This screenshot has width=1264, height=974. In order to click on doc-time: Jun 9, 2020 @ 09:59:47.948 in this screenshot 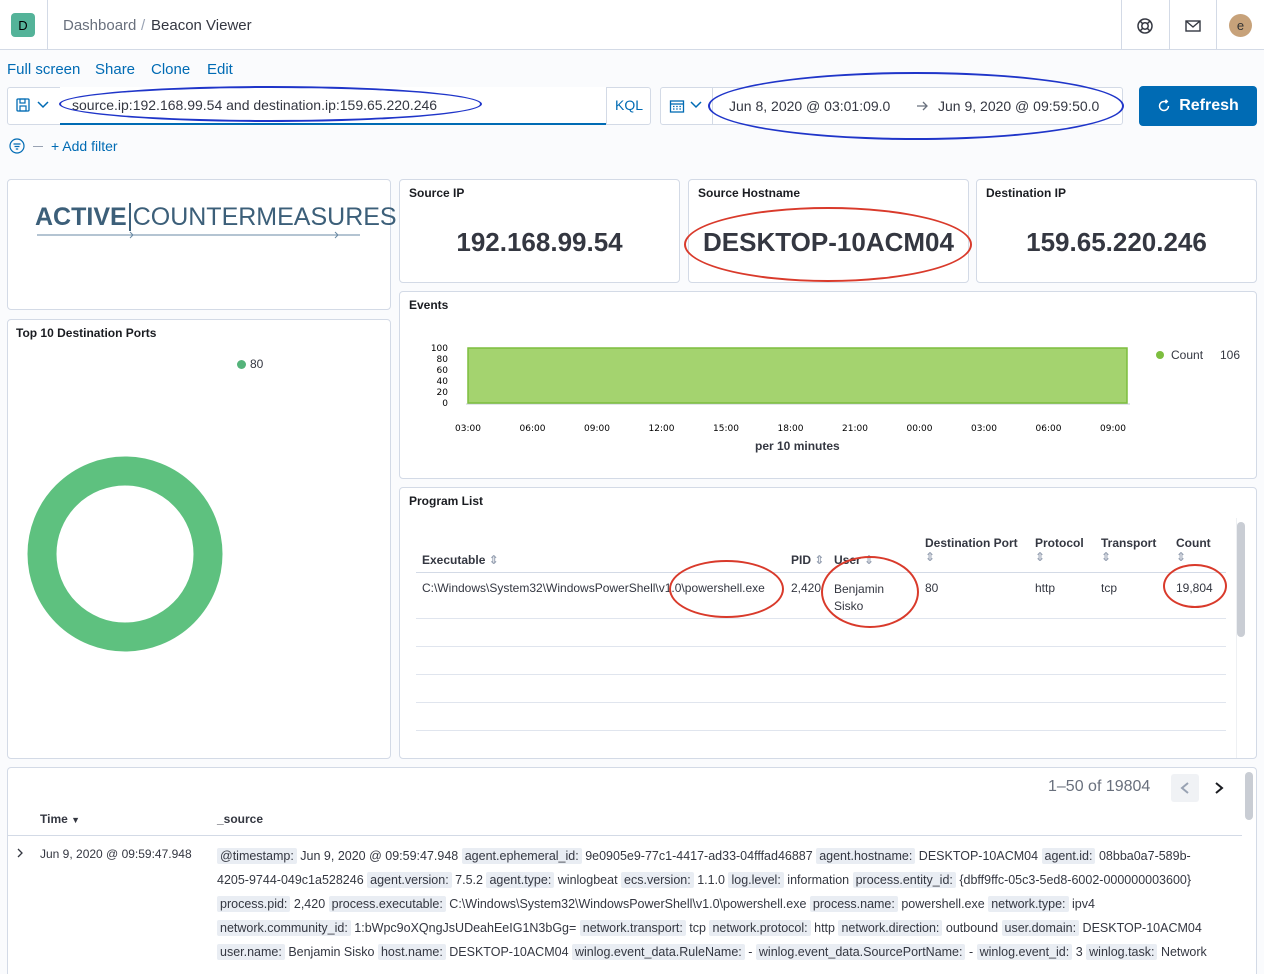, I will do `click(116, 854)`.